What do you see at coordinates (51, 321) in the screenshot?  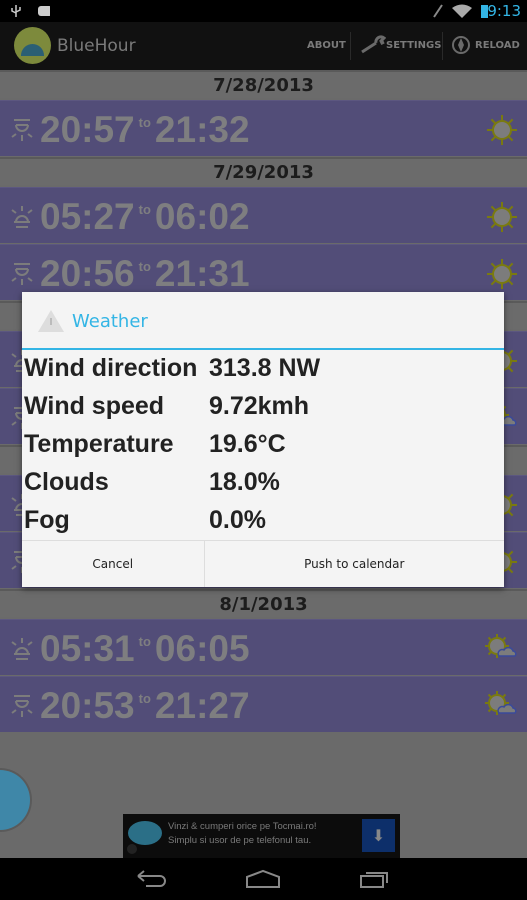 I see `alert-icon` at bounding box center [51, 321].